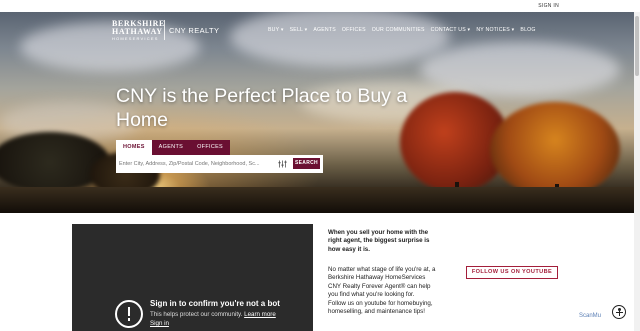 This screenshot has width=640, height=331. What do you see at coordinates (637, 46) in the screenshot?
I see `scrollbar-thumb` at bounding box center [637, 46].